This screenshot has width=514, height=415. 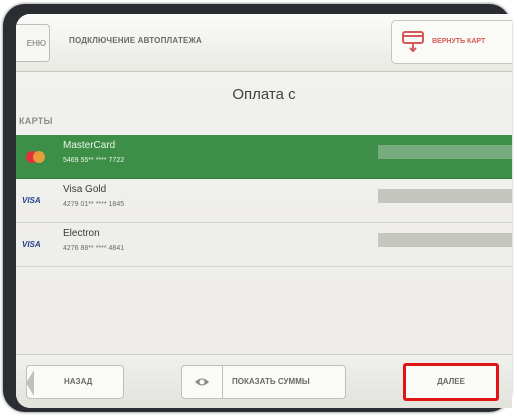 What do you see at coordinates (413, 42) in the screenshot?
I see `card-eject-icon` at bounding box center [413, 42].